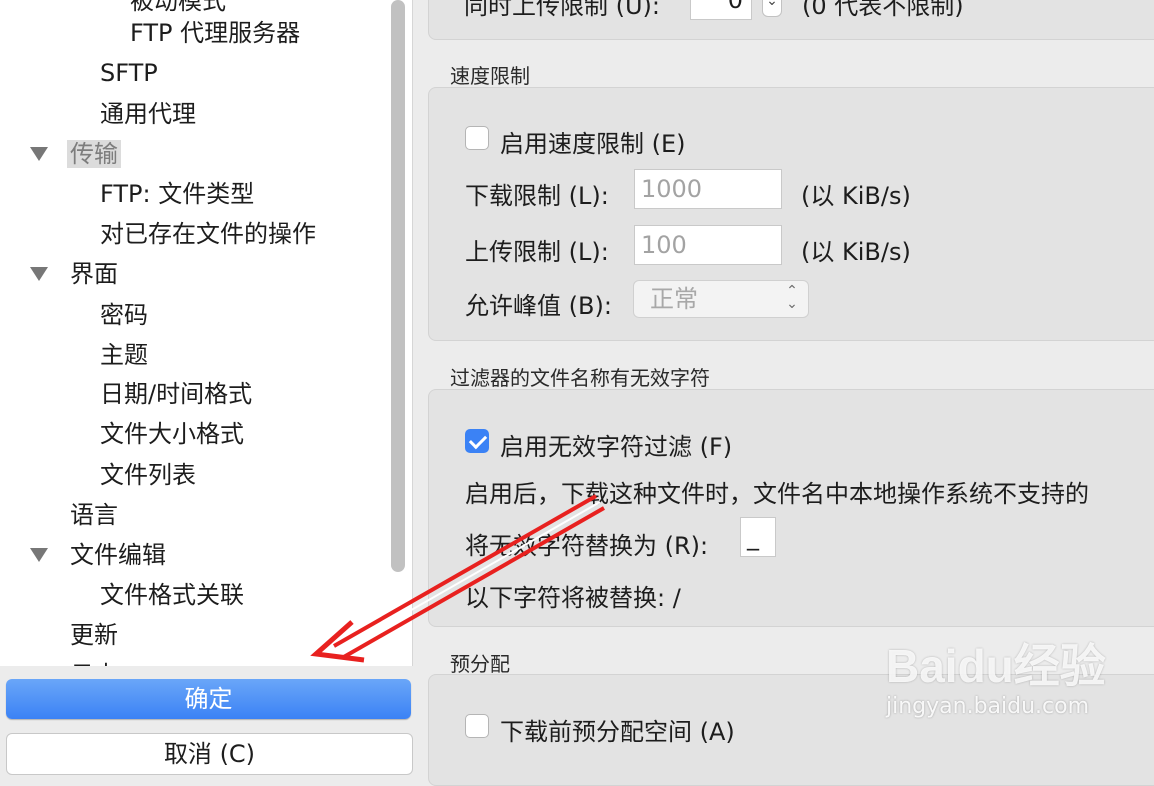 The width and height of the screenshot is (1154, 786). Describe the element at coordinates (593, 144) in the screenshot. I see `enable-speed-limit-label: 启用速度限制 (E)` at that location.